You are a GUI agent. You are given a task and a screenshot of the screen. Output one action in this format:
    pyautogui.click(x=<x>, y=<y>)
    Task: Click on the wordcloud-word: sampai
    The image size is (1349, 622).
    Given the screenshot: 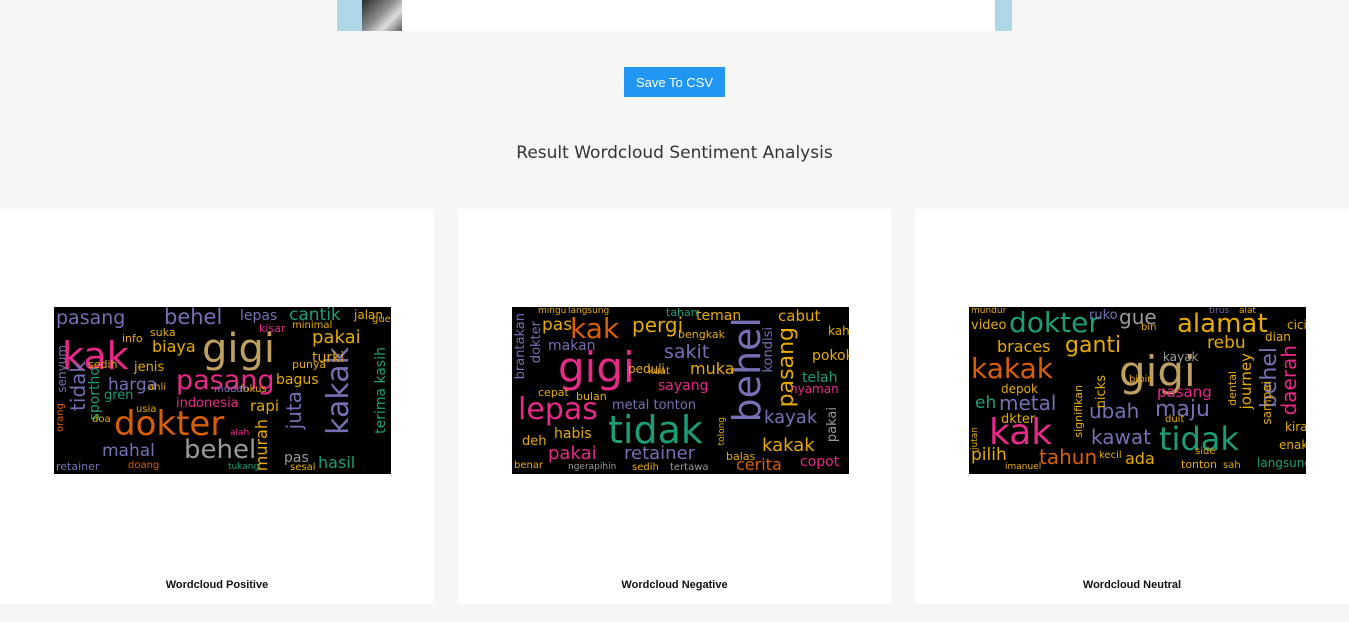 What is the action you would take?
    pyautogui.click(x=1267, y=403)
    